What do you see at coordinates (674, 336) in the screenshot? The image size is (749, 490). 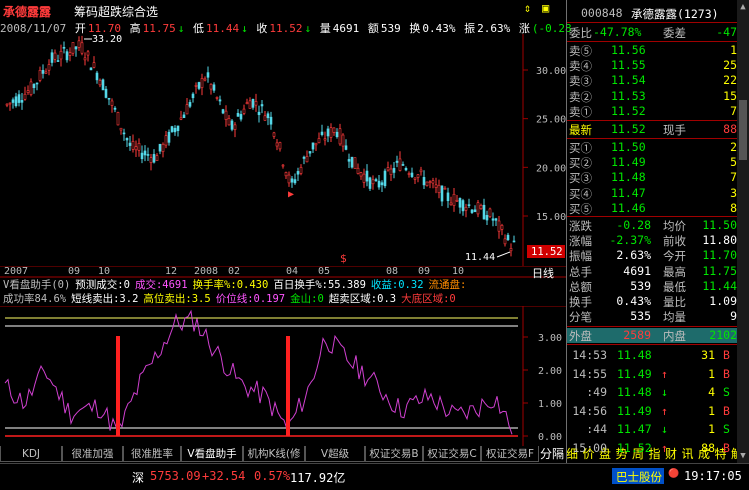 I see `inner-label: 内盘` at bounding box center [674, 336].